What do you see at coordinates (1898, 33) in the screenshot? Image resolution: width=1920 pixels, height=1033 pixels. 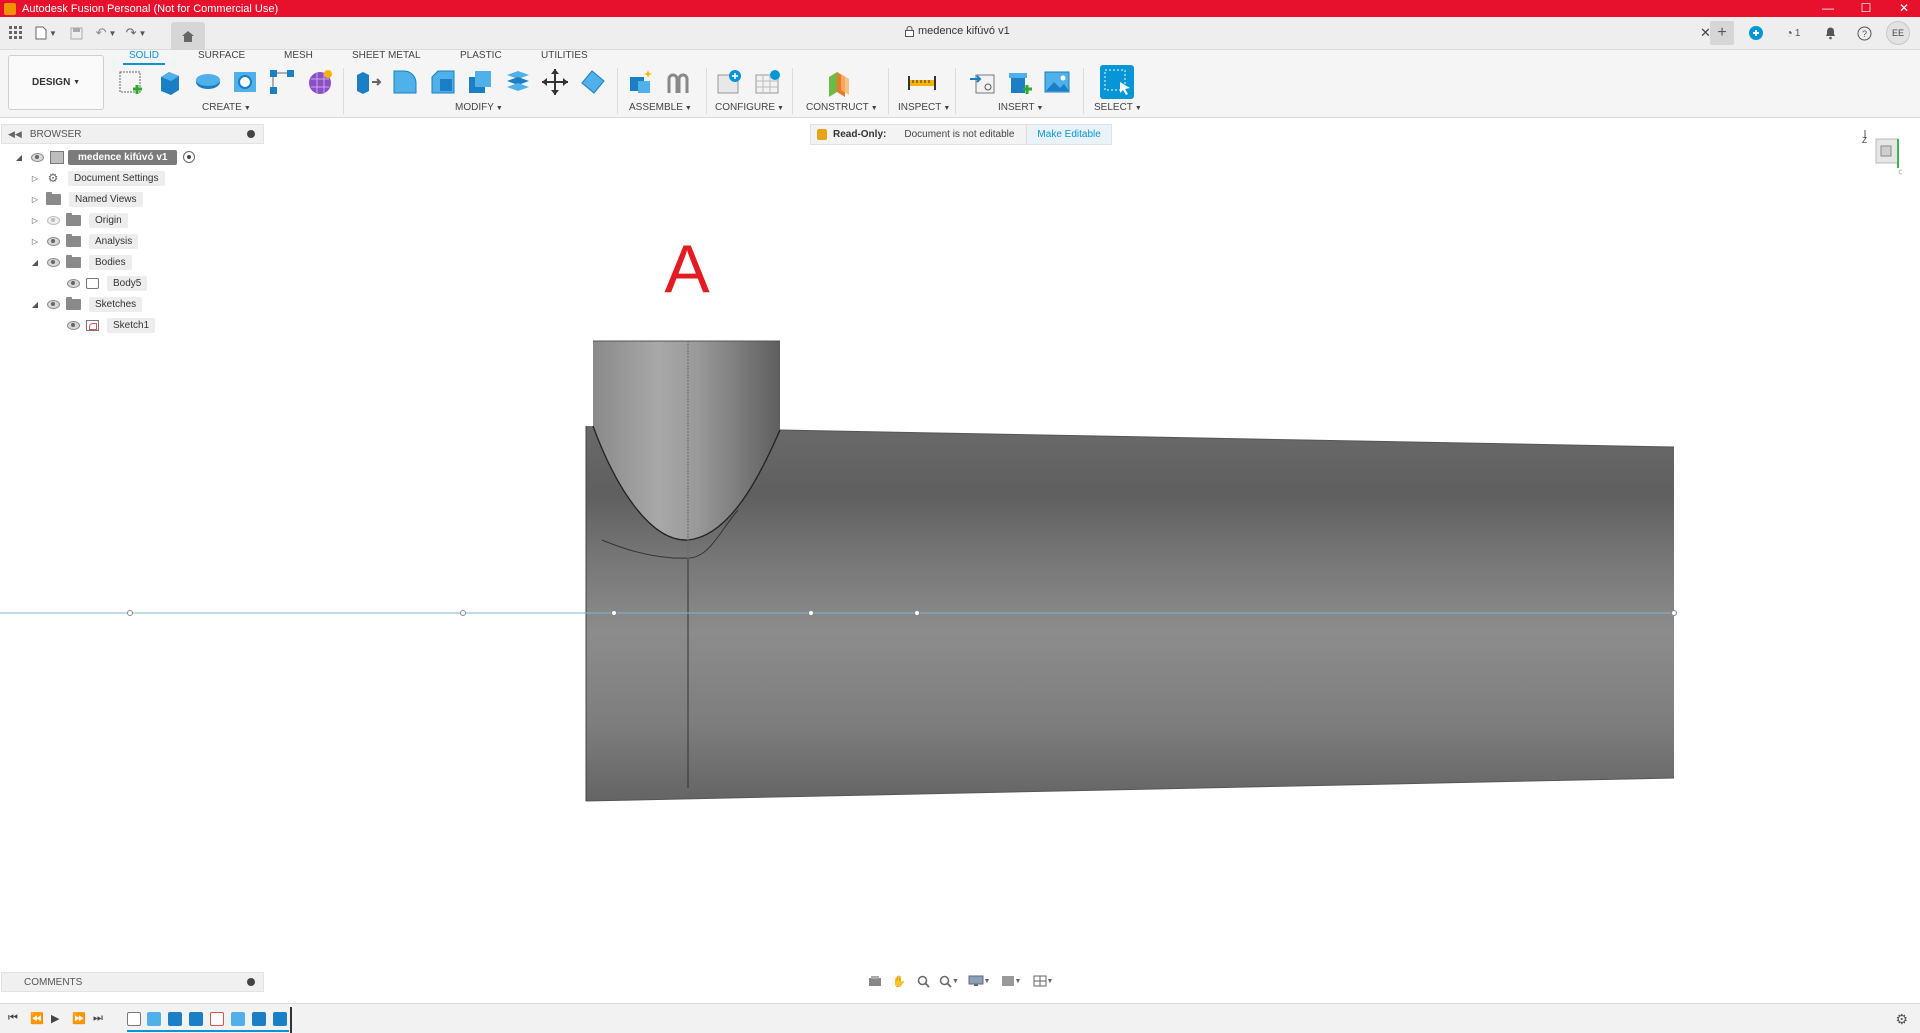 I see `user-avatar: EE` at bounding box center [1898, 33].